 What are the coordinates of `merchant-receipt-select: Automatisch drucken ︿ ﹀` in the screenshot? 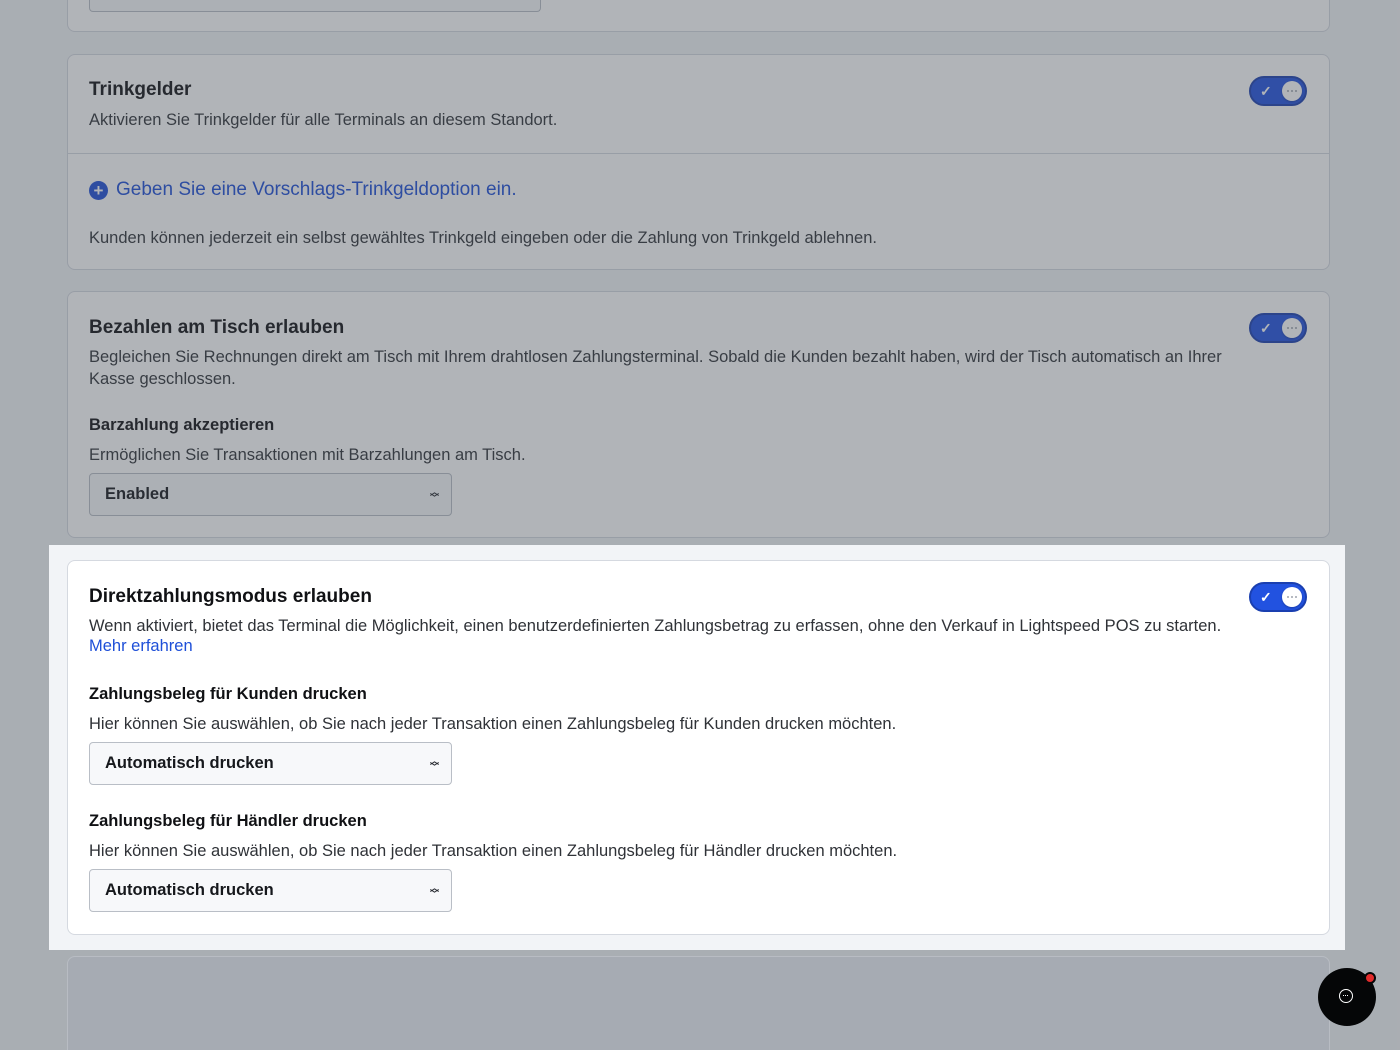 It's located at (270, 890).